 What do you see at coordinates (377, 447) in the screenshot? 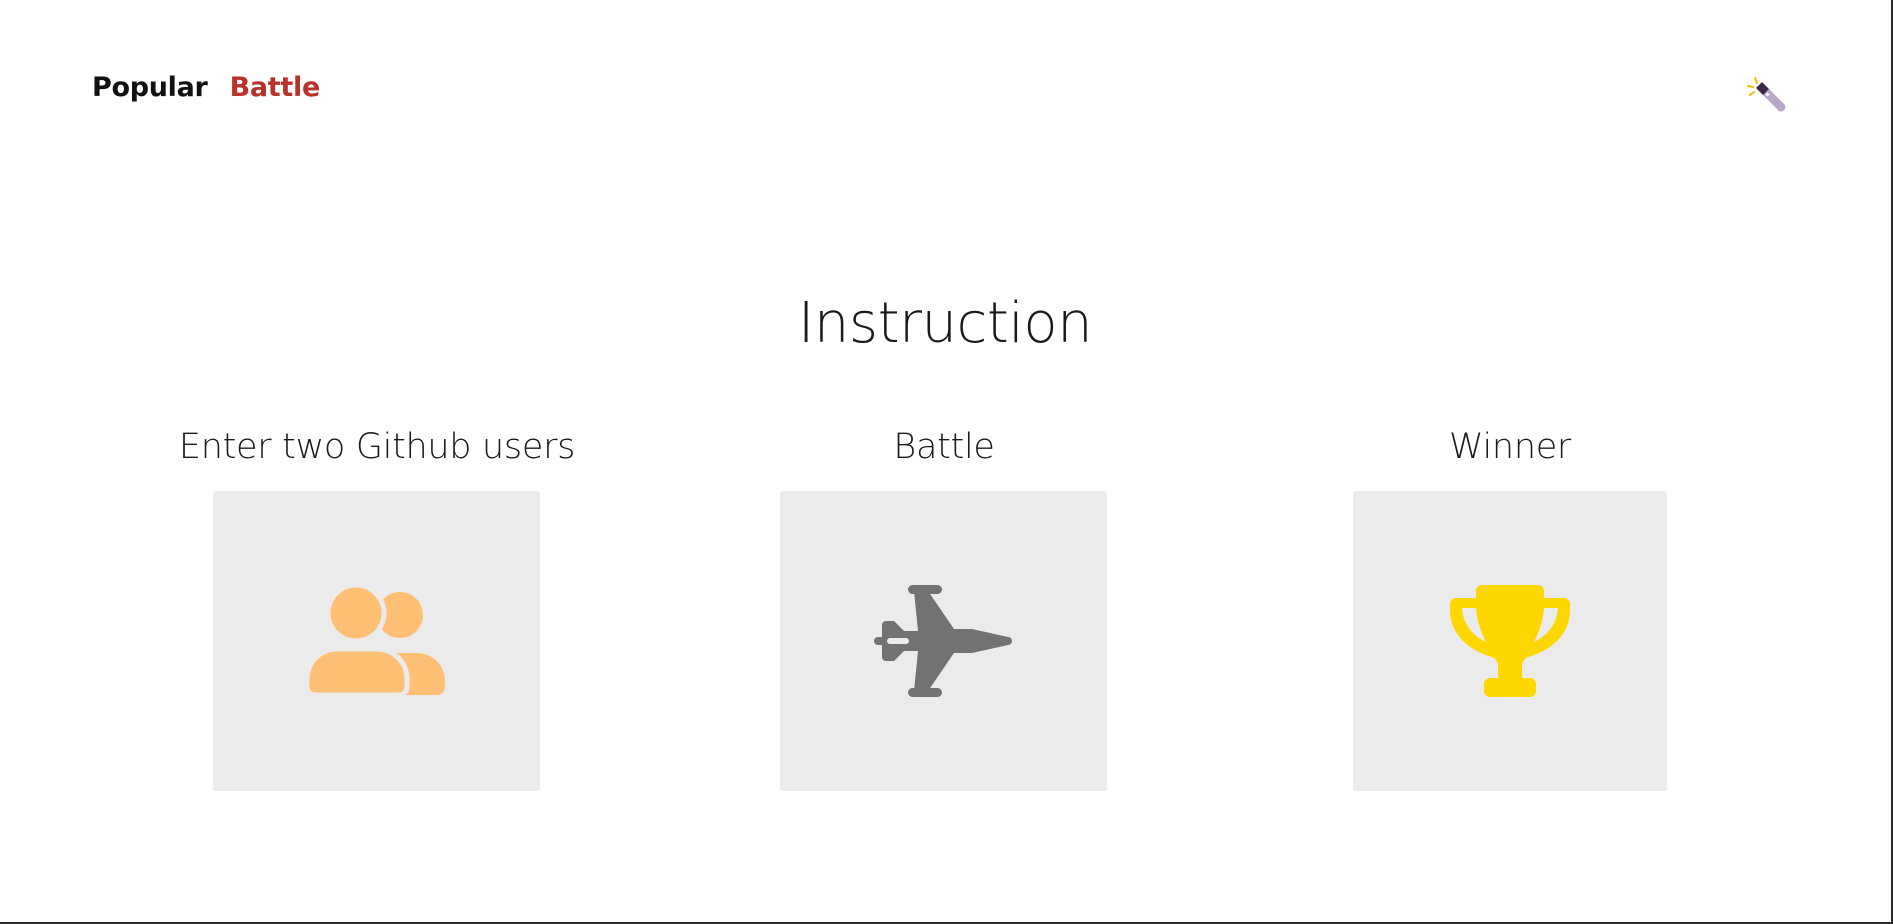
I see `step-label: Enter two Github users` at bounding box center [377, 447].